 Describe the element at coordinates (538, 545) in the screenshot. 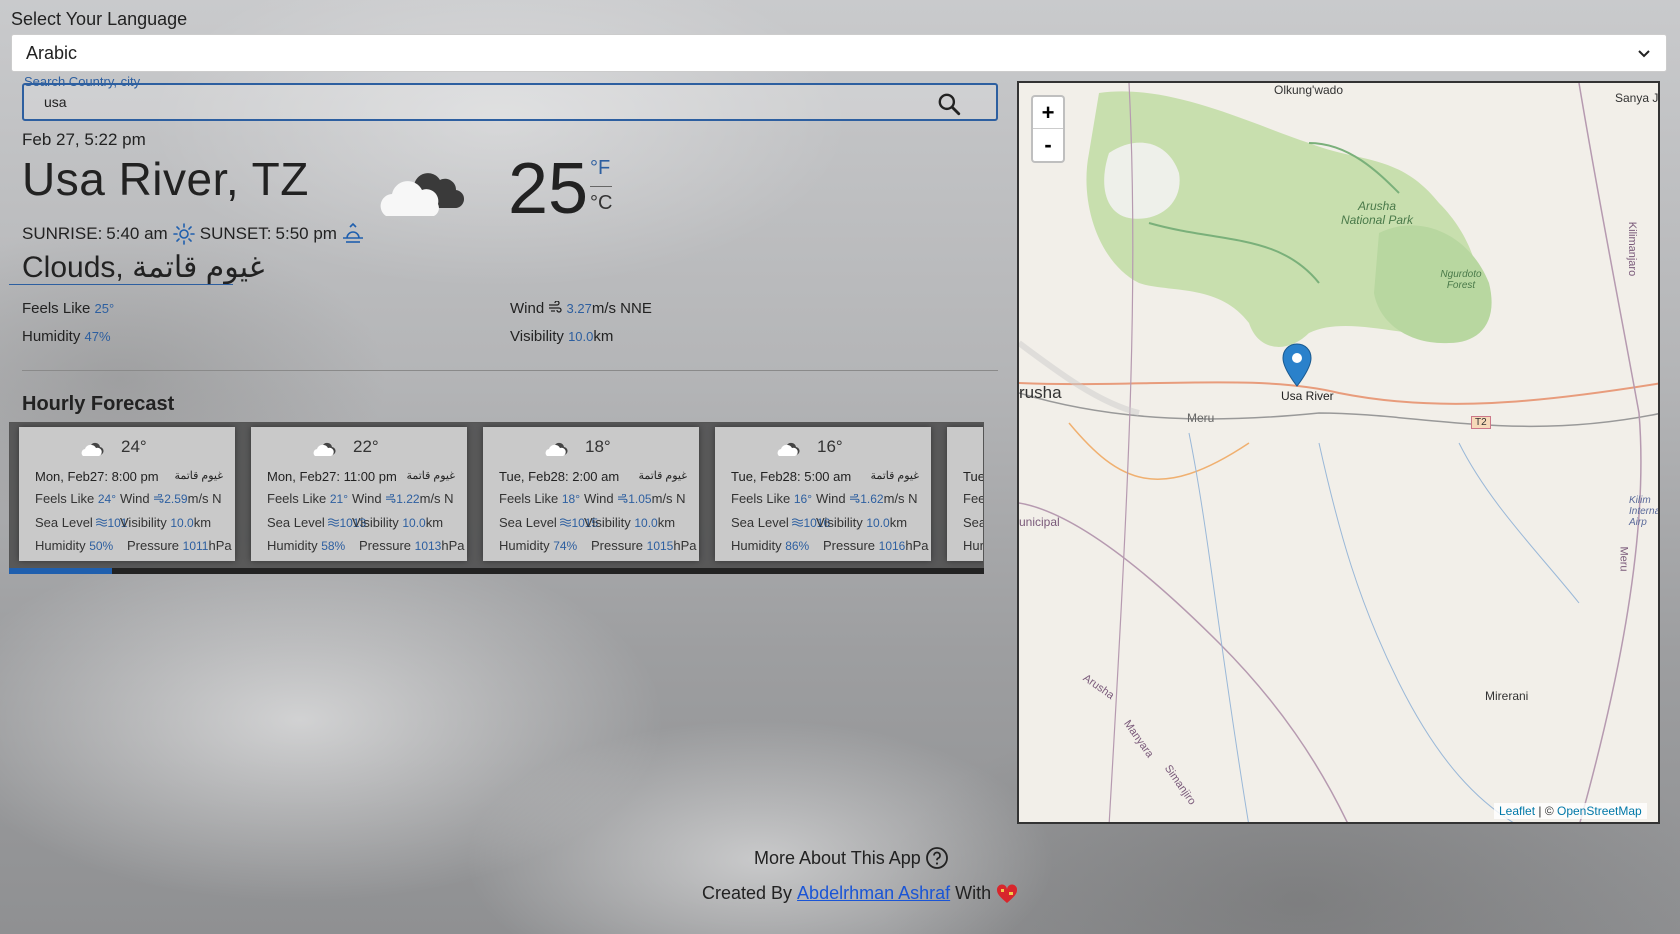

I see `hourly-humidity: Humidity 74%` at that location.